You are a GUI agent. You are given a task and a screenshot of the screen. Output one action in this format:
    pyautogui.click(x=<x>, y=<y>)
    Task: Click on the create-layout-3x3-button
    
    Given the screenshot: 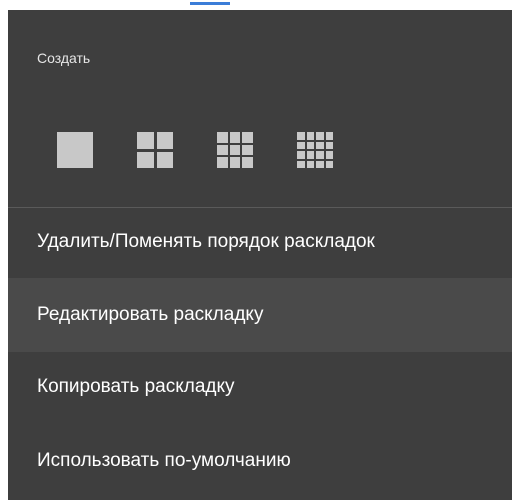 What is the action you would take?
    pyautogui.click(x=235, y=150)
    